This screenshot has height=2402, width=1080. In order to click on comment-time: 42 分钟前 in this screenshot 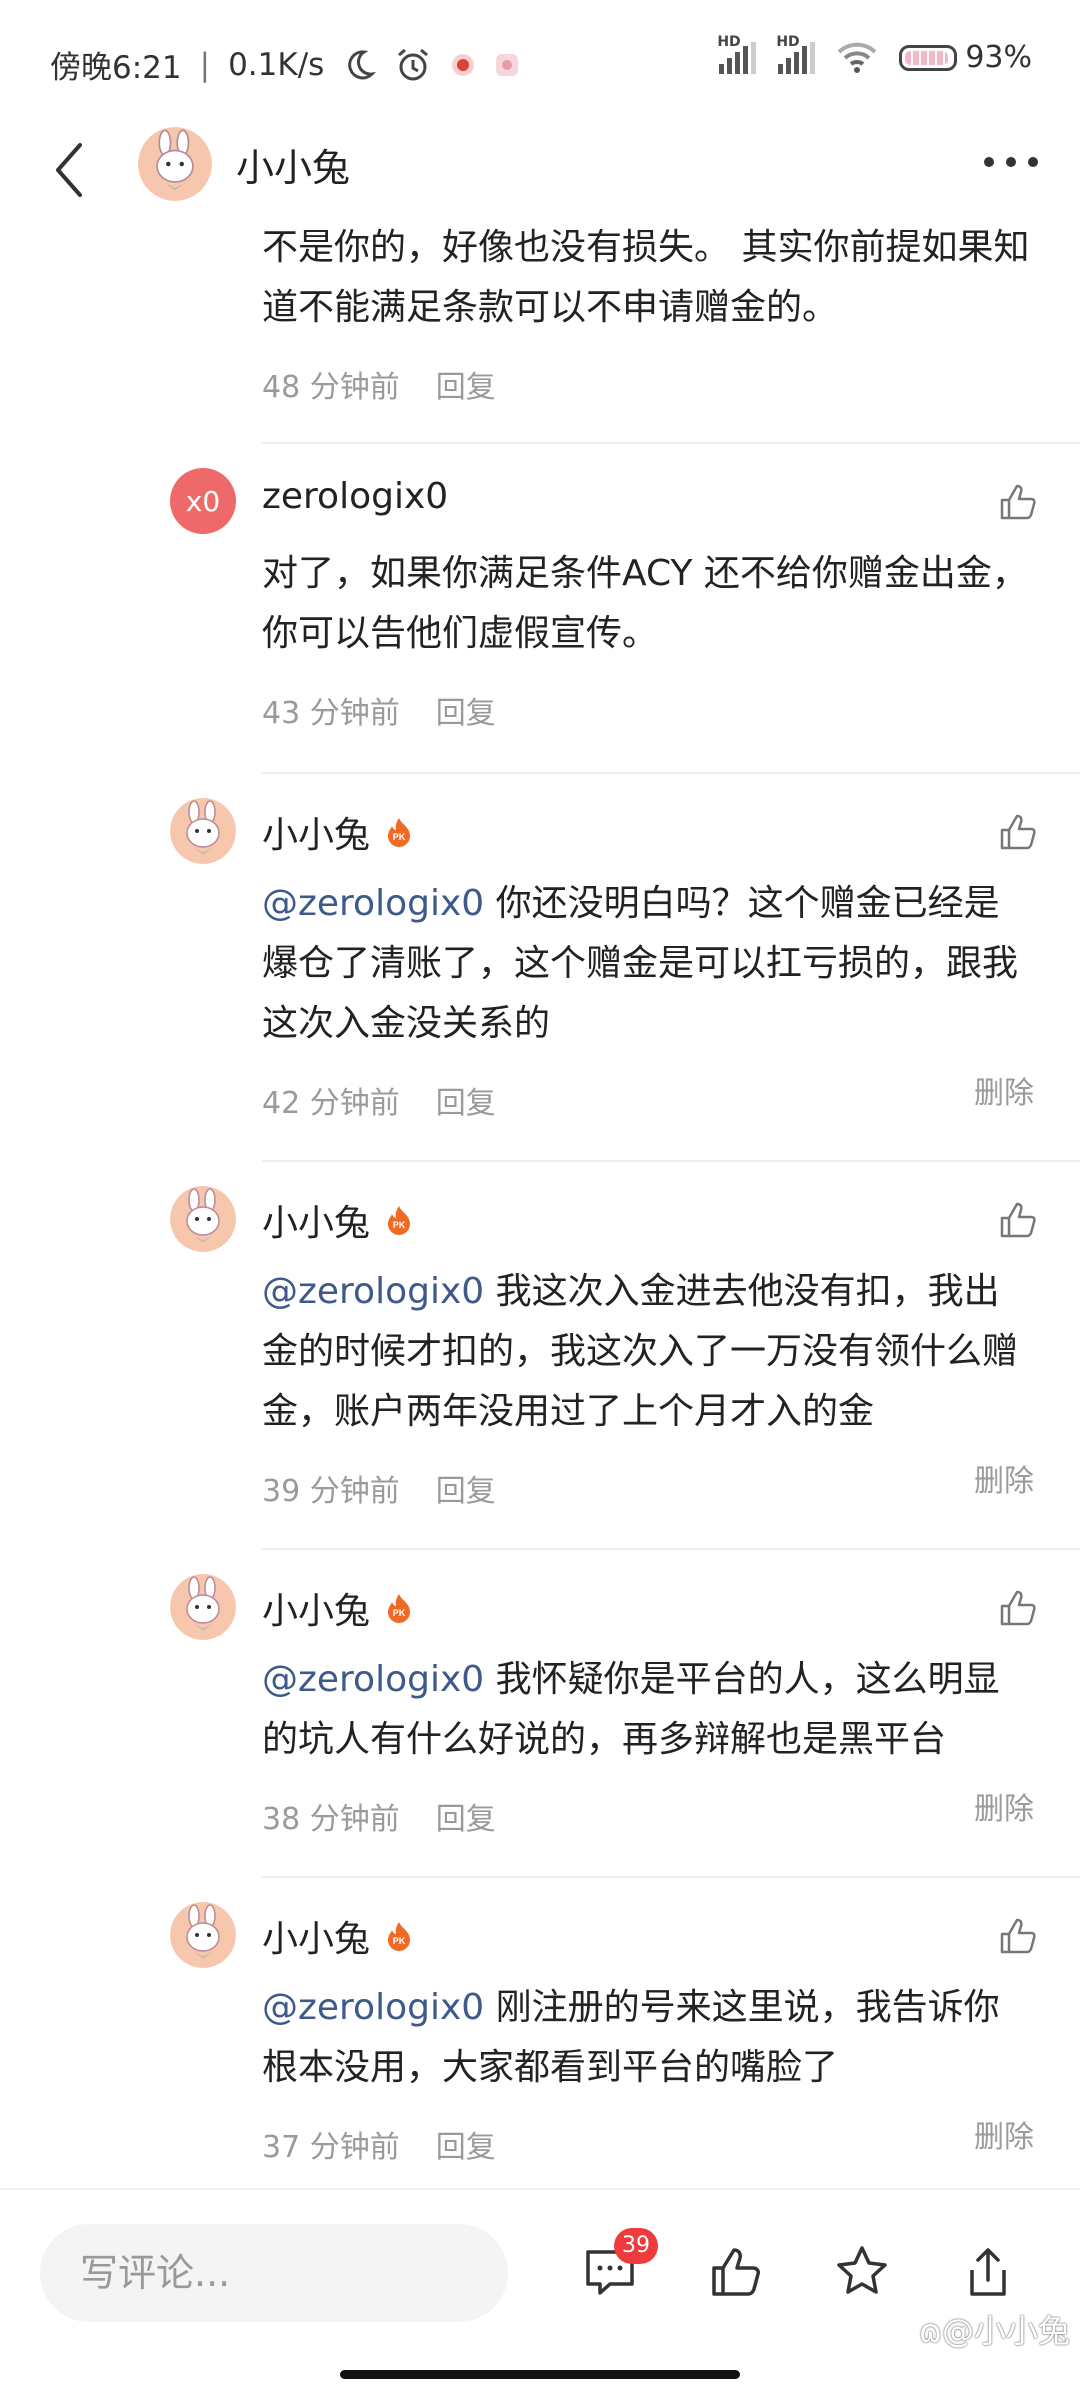, I will do `click(331, 1103)`.